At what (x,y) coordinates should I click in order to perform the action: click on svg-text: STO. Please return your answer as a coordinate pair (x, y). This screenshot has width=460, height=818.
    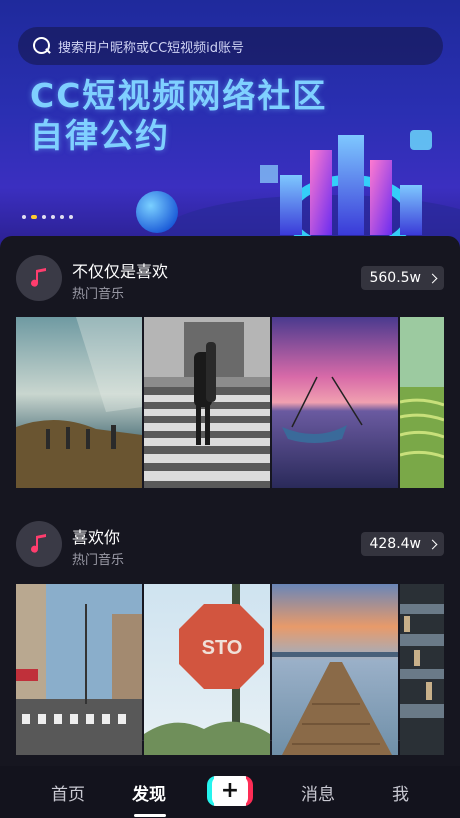
    Looking at the image, I should click on (222, 648).